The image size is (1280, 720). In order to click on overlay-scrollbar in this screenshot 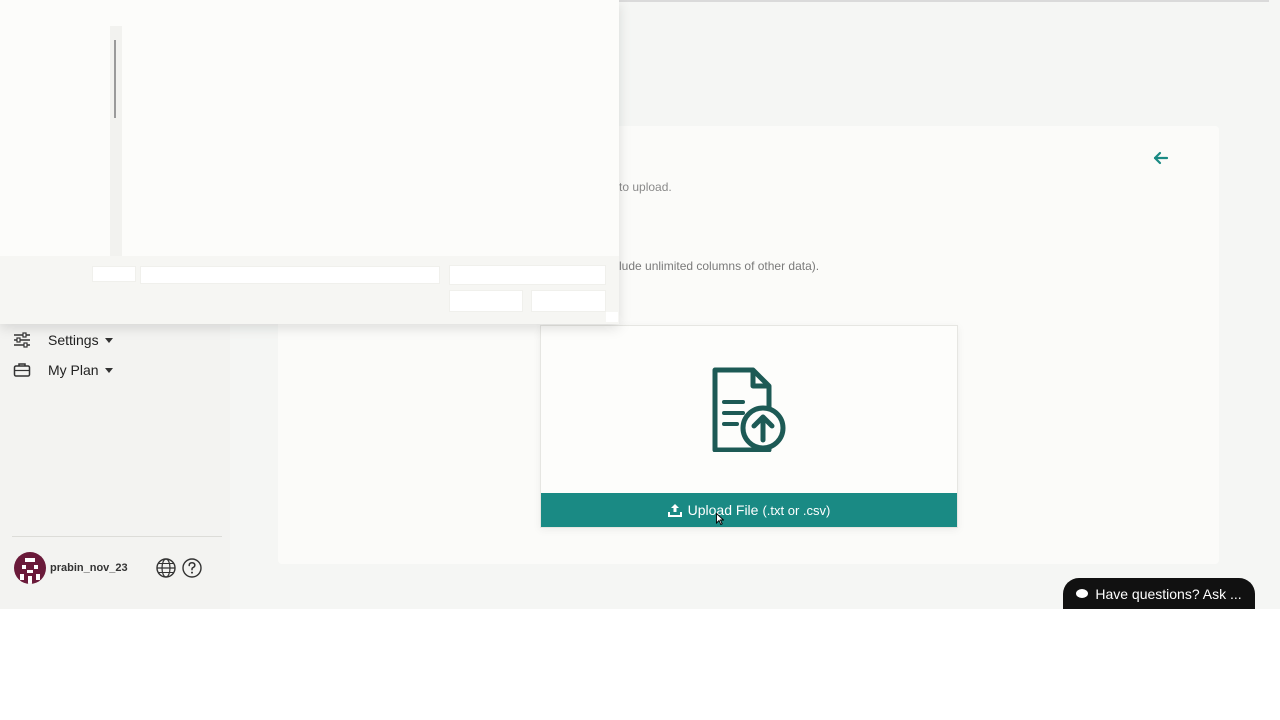, I will do `click(115, 79)`.